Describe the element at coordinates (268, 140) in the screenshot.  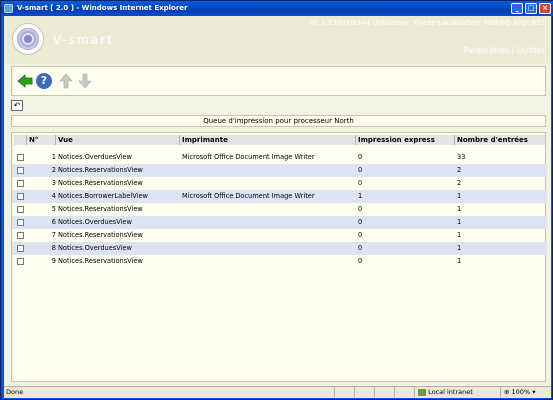
I see `header-imprimante: Imprimante` at that location.